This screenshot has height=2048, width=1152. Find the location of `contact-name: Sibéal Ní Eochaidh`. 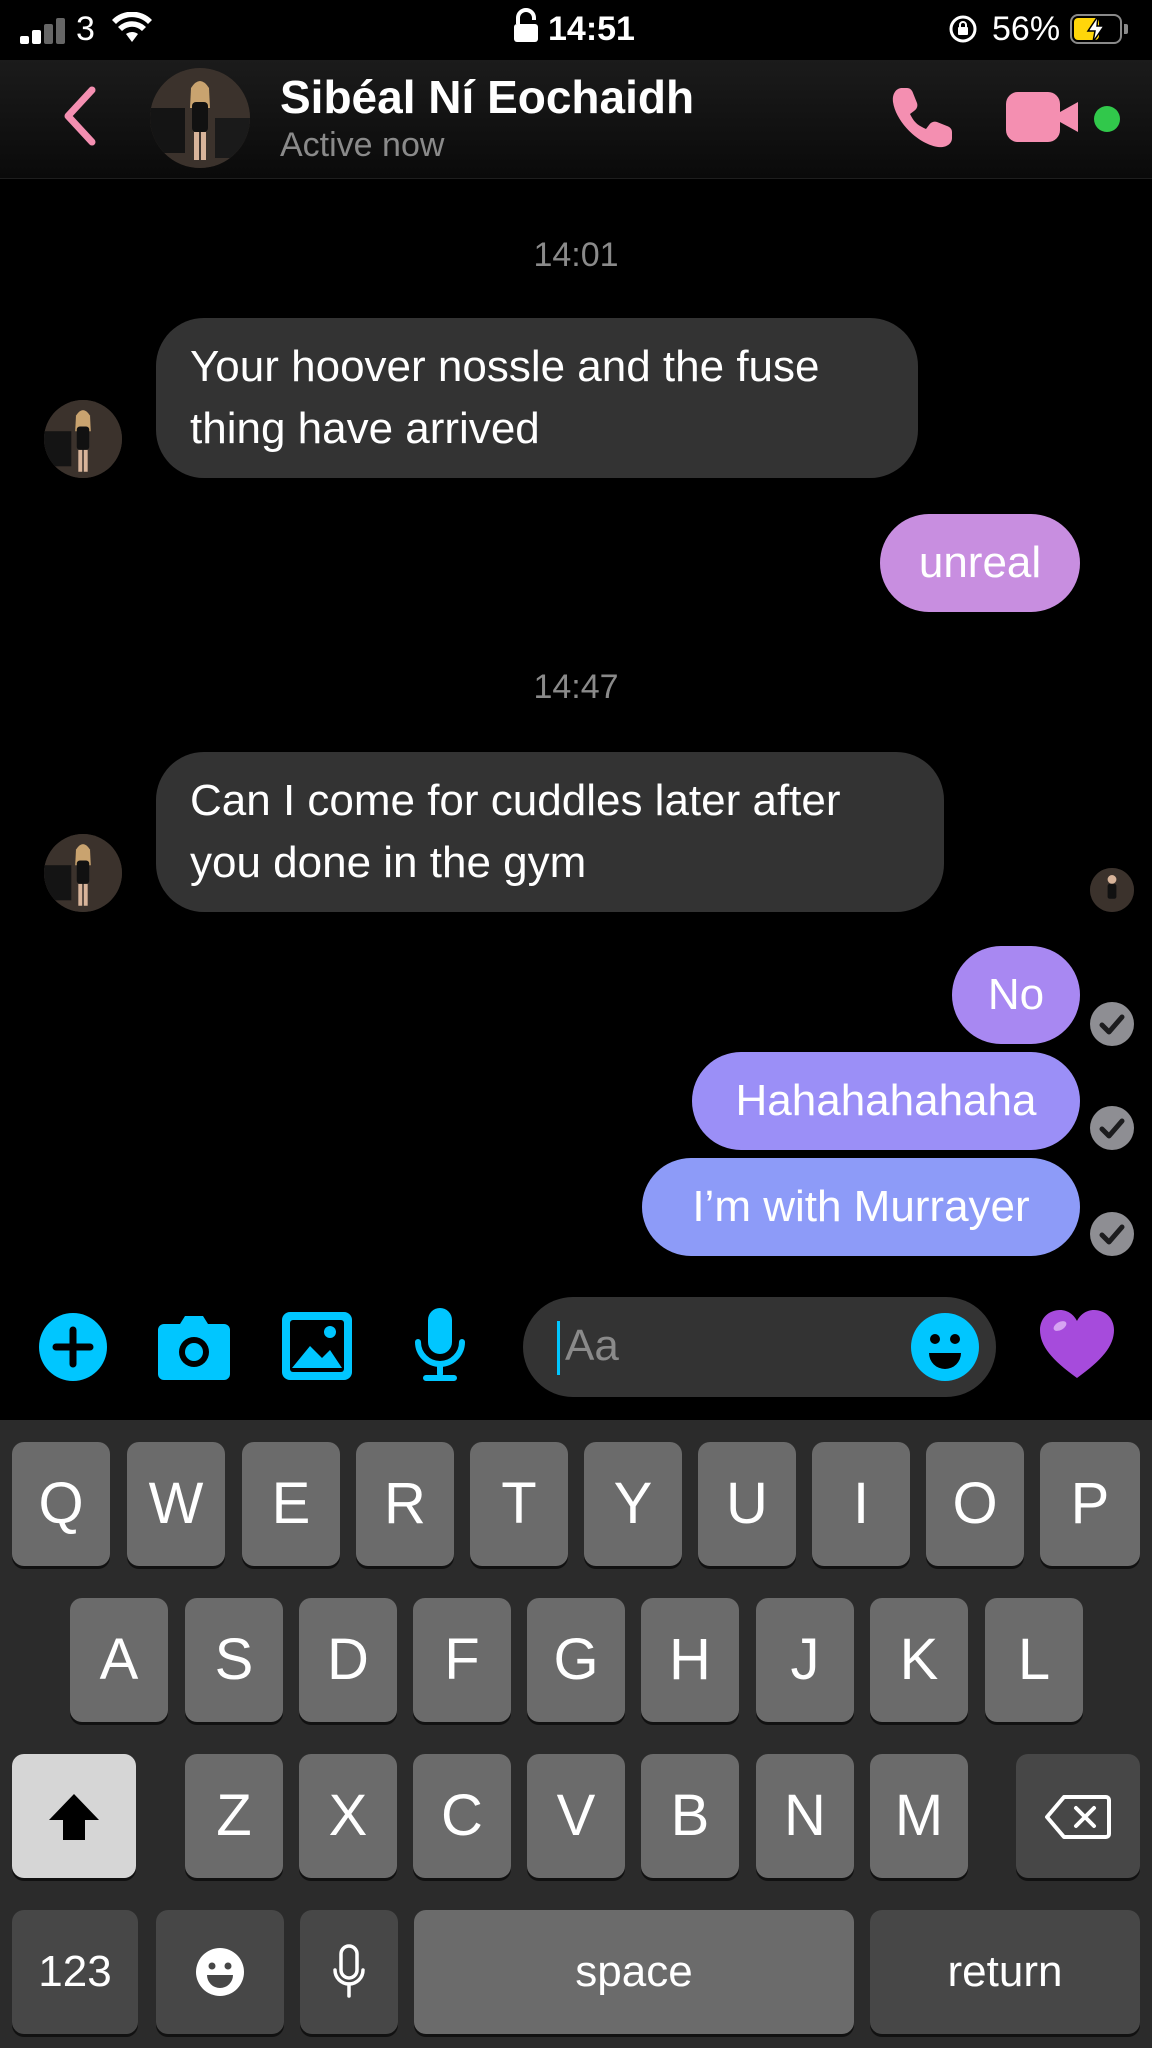

contact-name: Sibéal Ní Eochaidh is located at coordinates (487, 97).